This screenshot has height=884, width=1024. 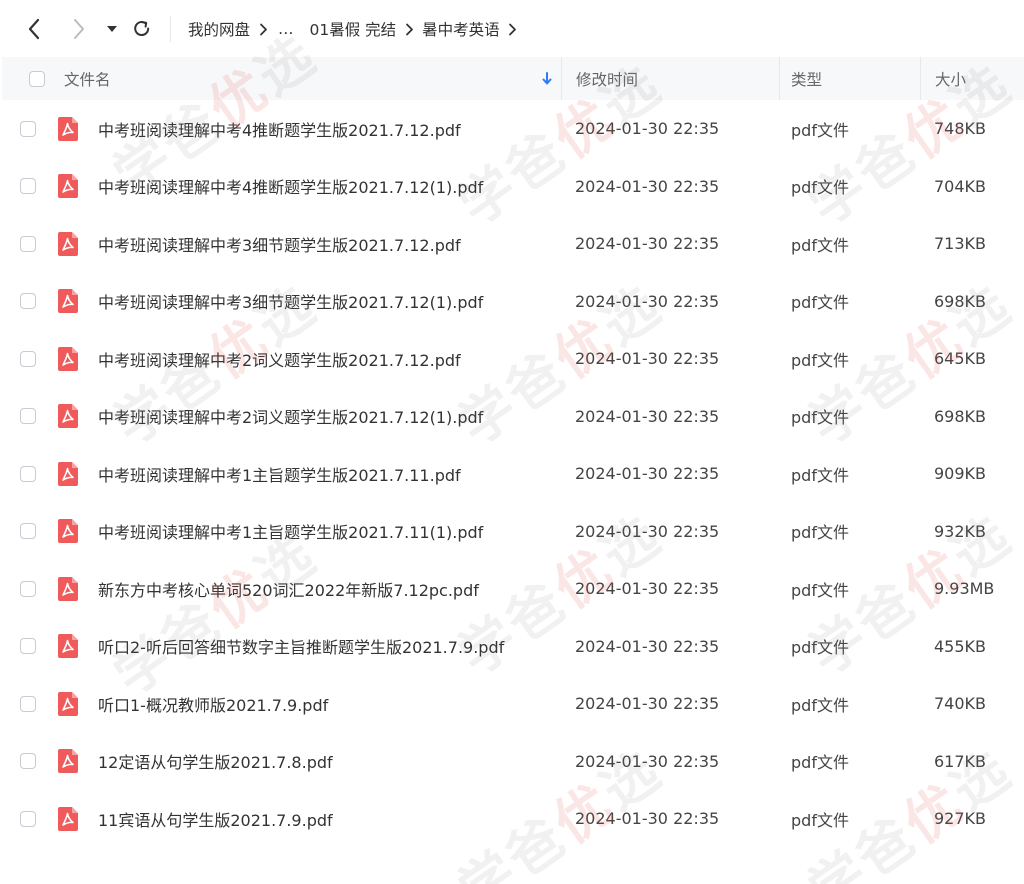 I want to click on file-name: 11宾语从句学生版2021.7.9.pdf, so click(x=215, y=819).